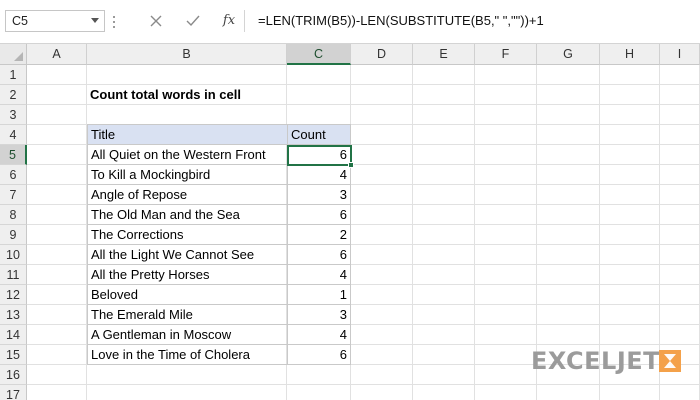  What do you see at coordinates (13, 215) in the screenshot?
I see `row-header-8: 8` at bounding box center [13, 215].